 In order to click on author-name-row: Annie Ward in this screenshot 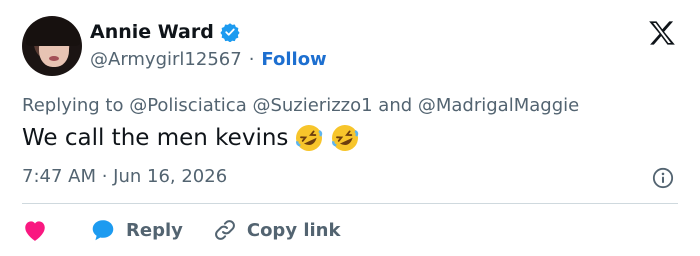, I will do `click(165, 32)`.